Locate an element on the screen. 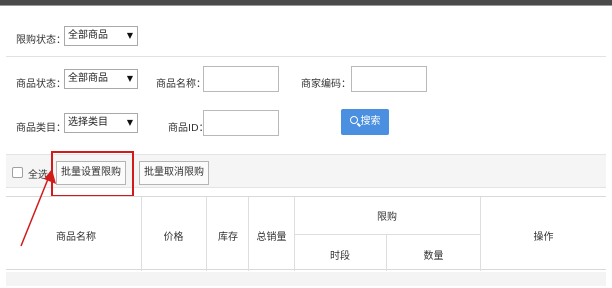 The width and height of the screenshot is (612, 288). search-button-label: 搜索 is located at coordinates (370, 121).